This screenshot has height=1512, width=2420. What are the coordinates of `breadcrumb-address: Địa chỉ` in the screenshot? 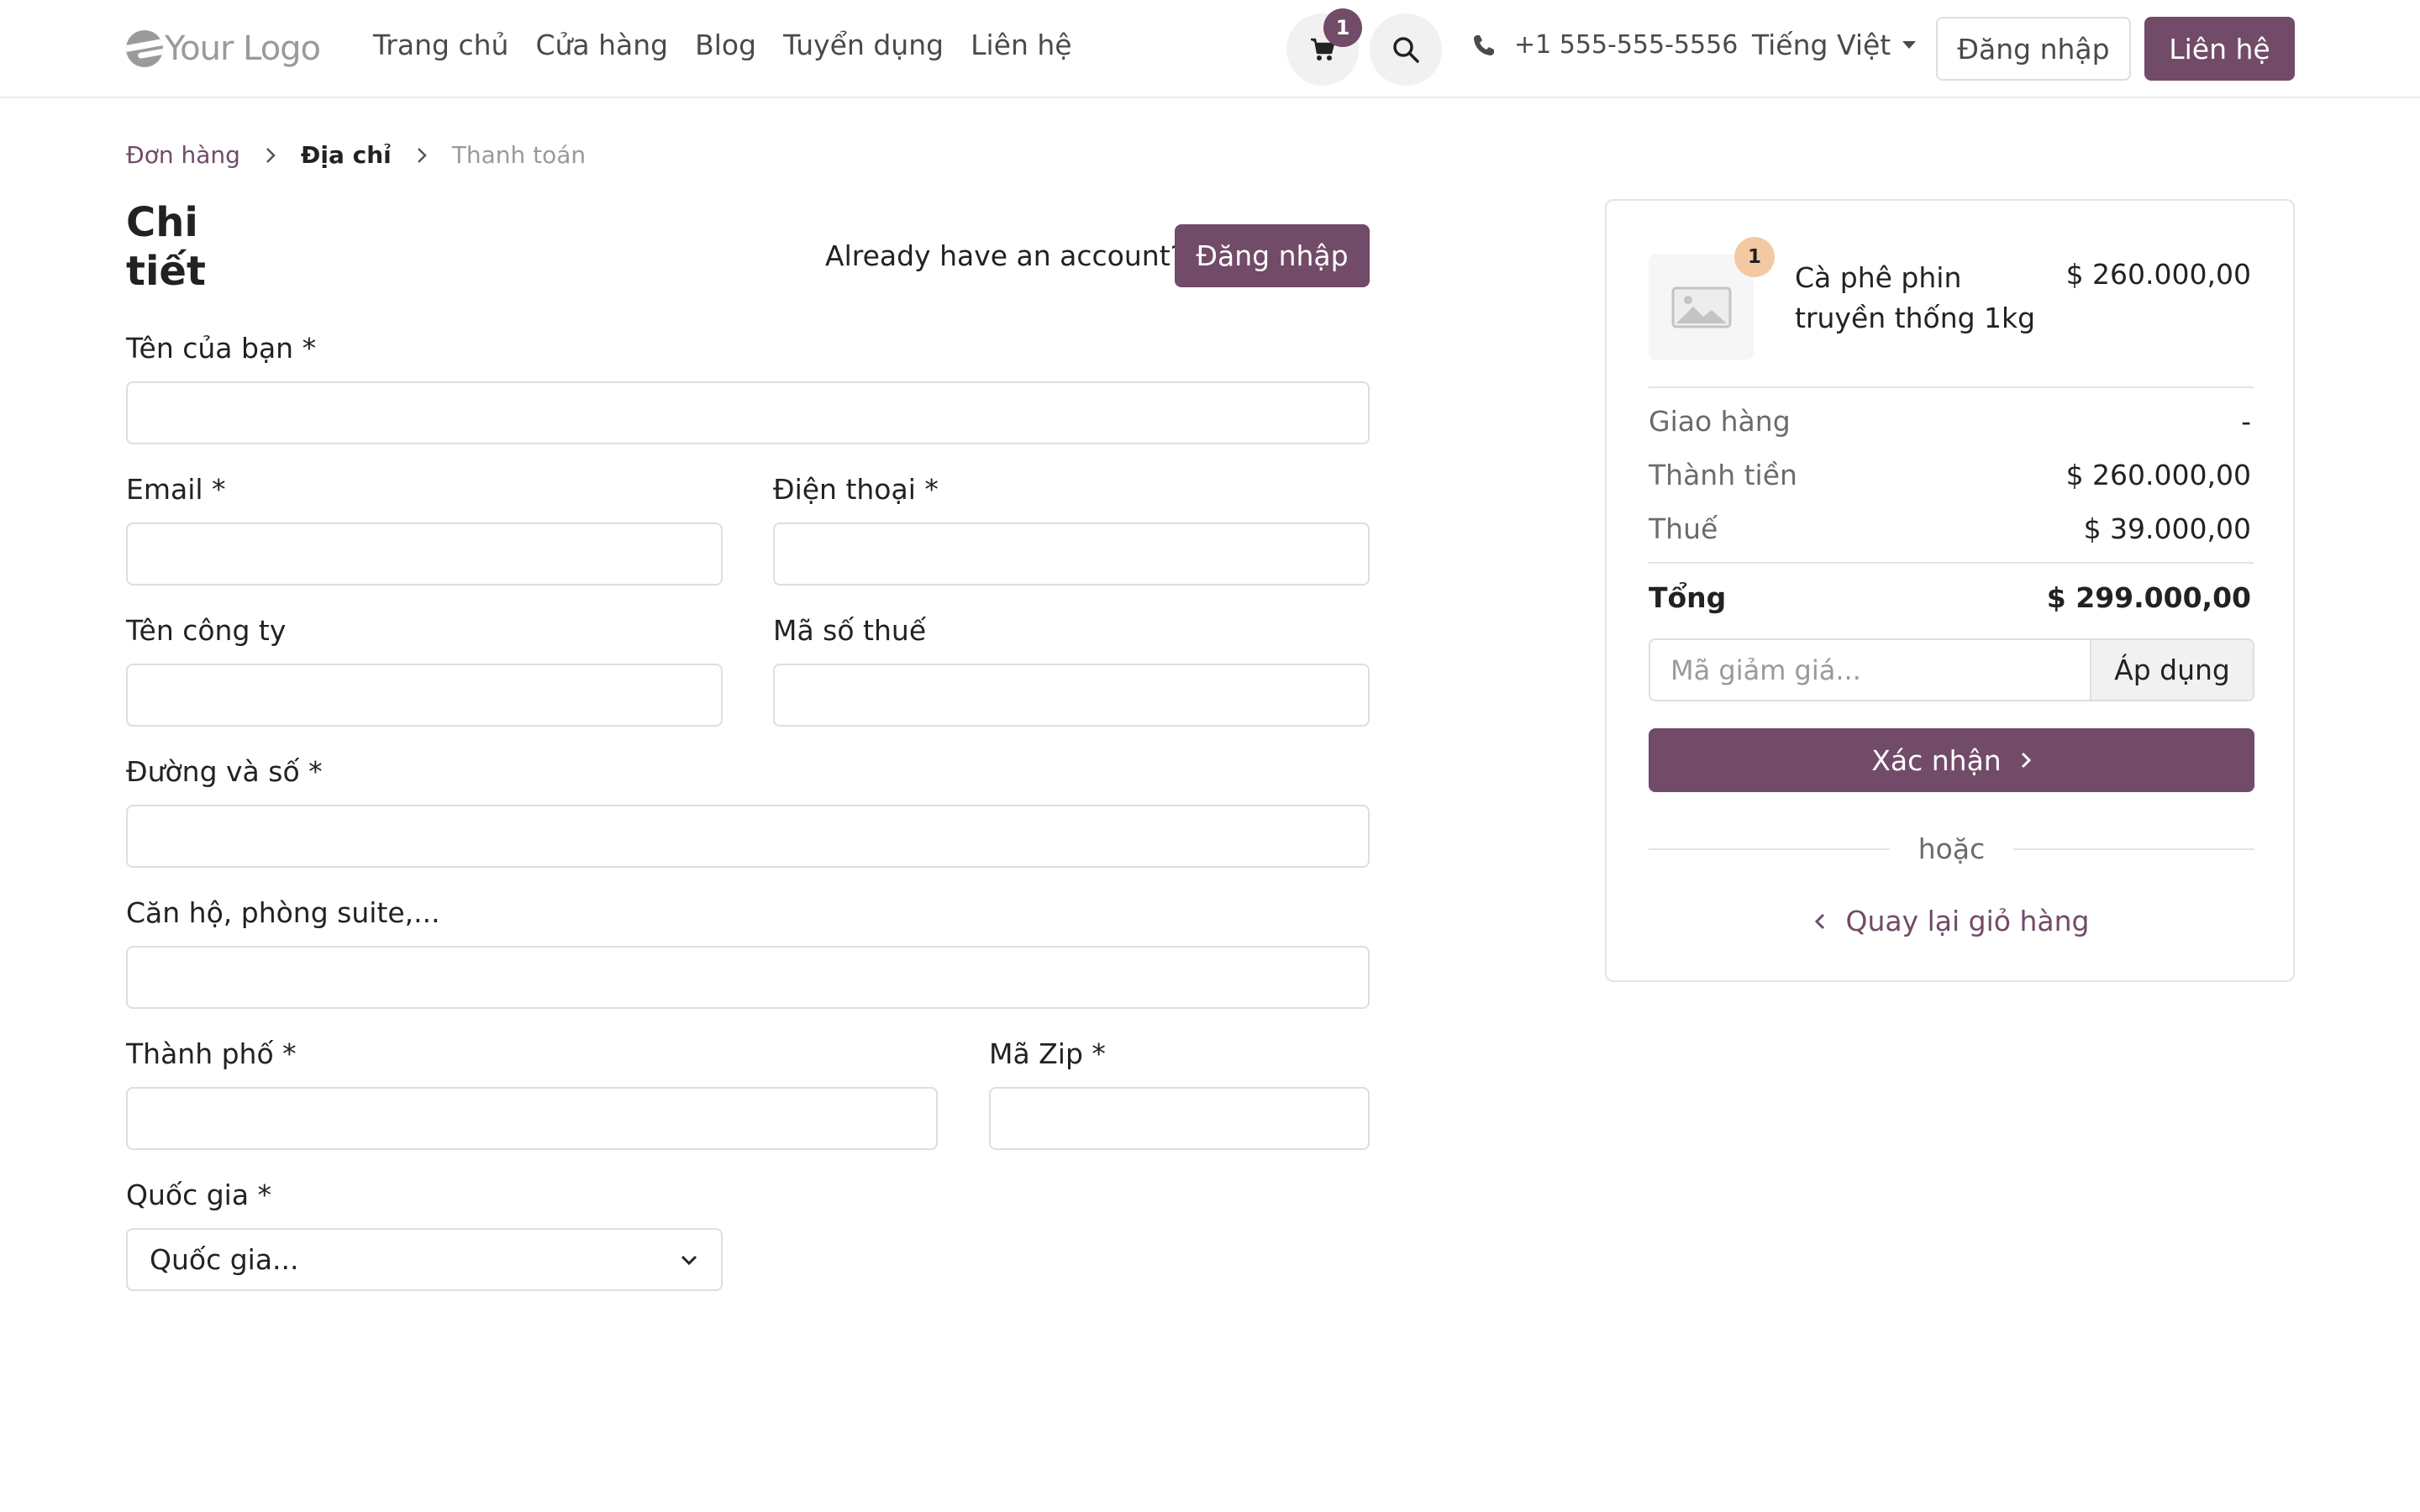 It's located at (346, 155).